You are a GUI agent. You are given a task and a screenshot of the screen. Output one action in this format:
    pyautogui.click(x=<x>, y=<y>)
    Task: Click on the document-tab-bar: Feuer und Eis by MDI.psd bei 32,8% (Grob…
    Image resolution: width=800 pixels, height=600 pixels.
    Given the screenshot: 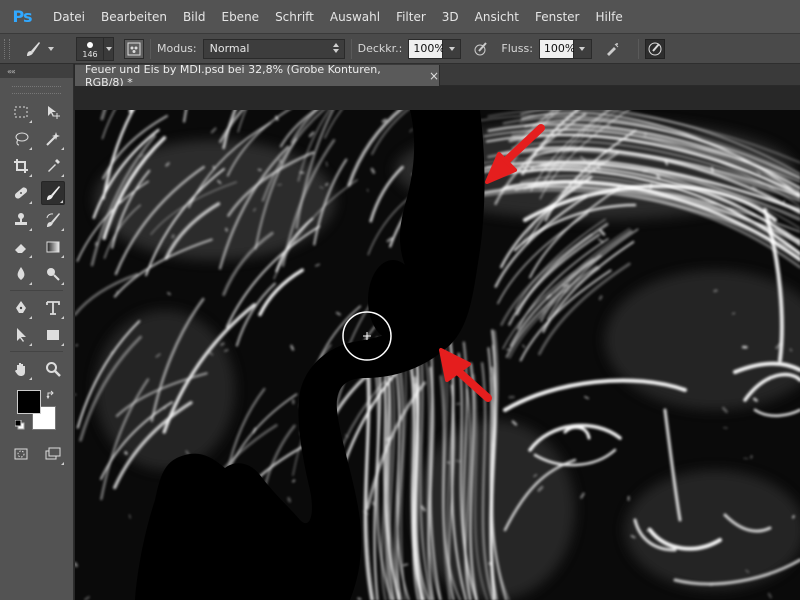 What is the action you would take?
    pyautogui.click(x=437, y=75)
    